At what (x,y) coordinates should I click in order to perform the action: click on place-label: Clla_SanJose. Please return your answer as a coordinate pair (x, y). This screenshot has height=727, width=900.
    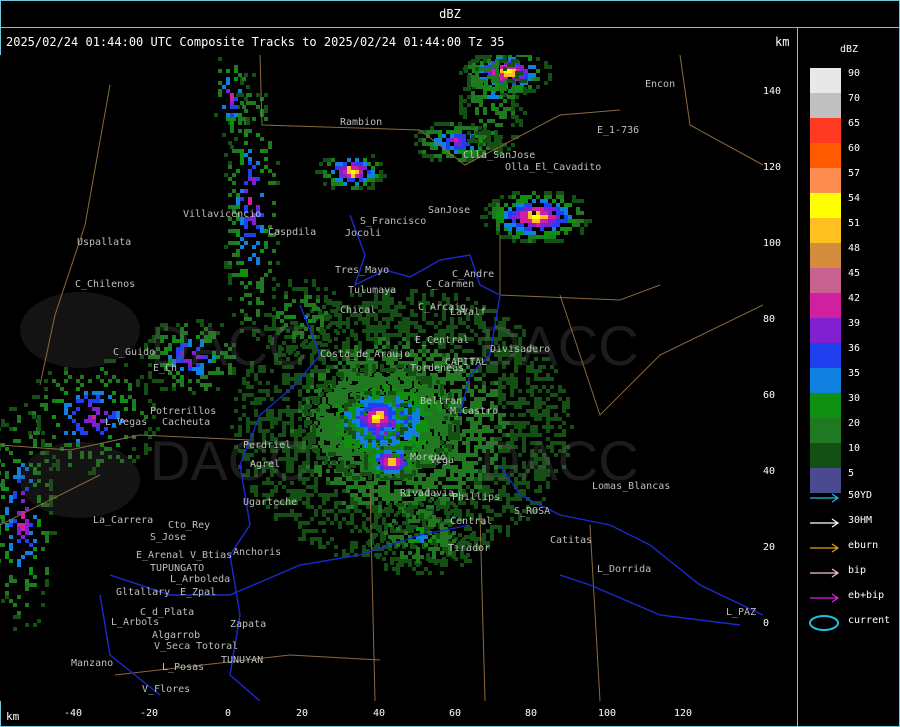
    Looking at the image, I should click on (499, 155).